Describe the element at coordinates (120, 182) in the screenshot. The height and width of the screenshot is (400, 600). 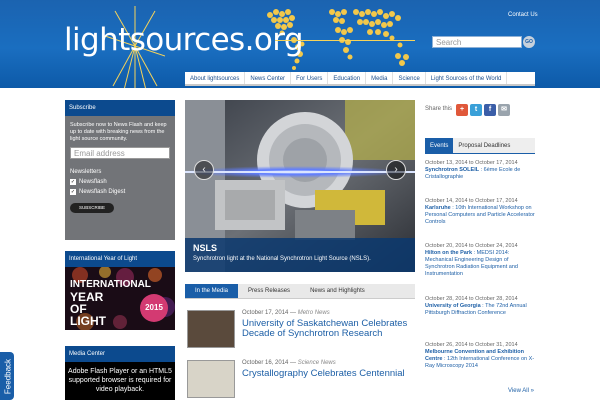
I see `newsletter-option: ✓ Newsflash` at that location.